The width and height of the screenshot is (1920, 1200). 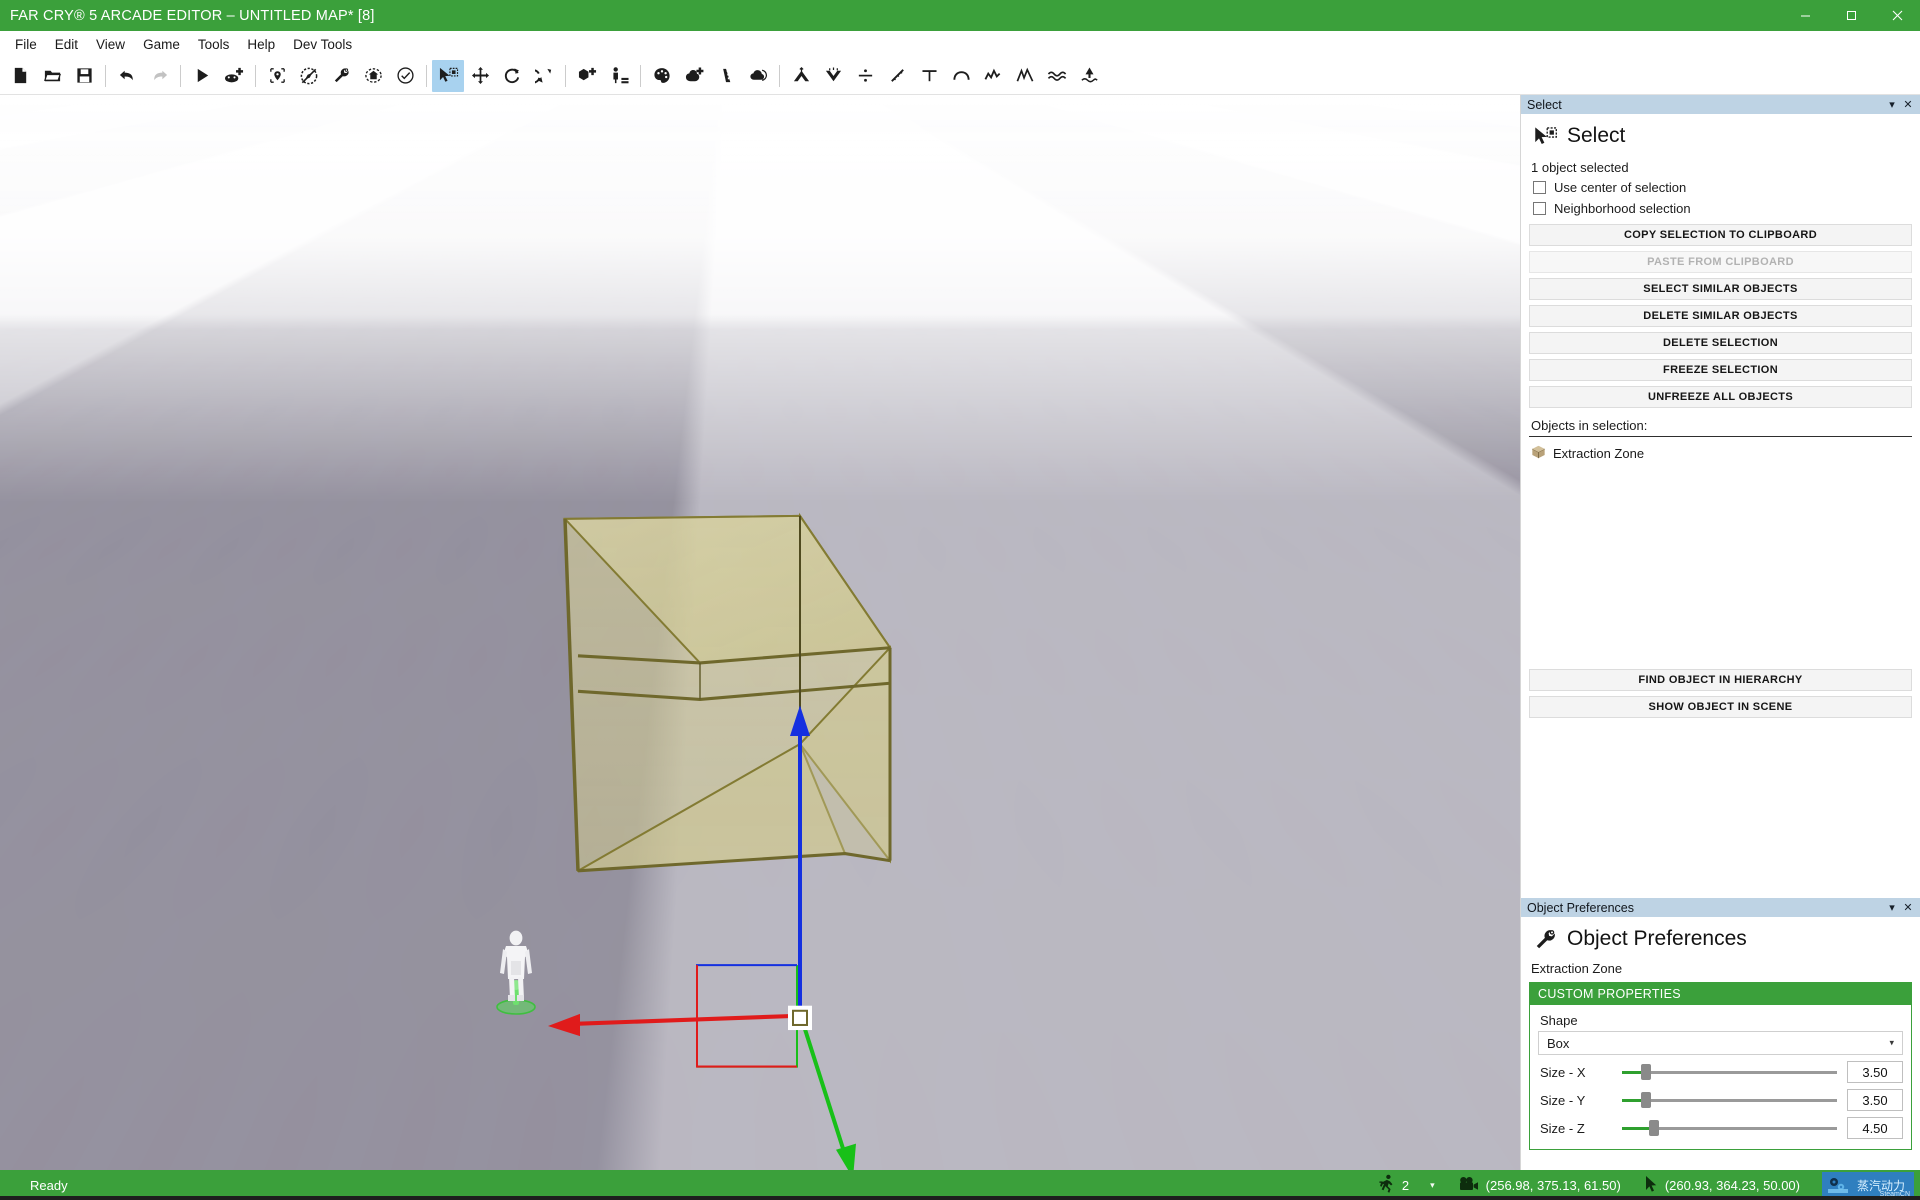 I want to click on select-panel-caption-title: Select, so click(x=1544, y=104).